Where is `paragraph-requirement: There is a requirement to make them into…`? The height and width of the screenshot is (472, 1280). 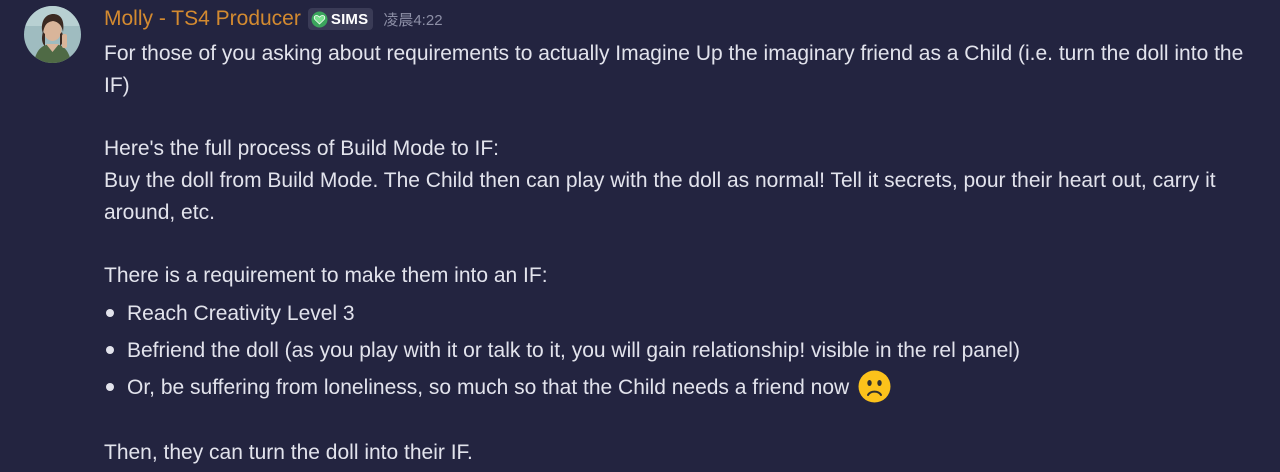
paragraph-requirement: There is a requirement to make them into… is located at coordinates (326, 275).